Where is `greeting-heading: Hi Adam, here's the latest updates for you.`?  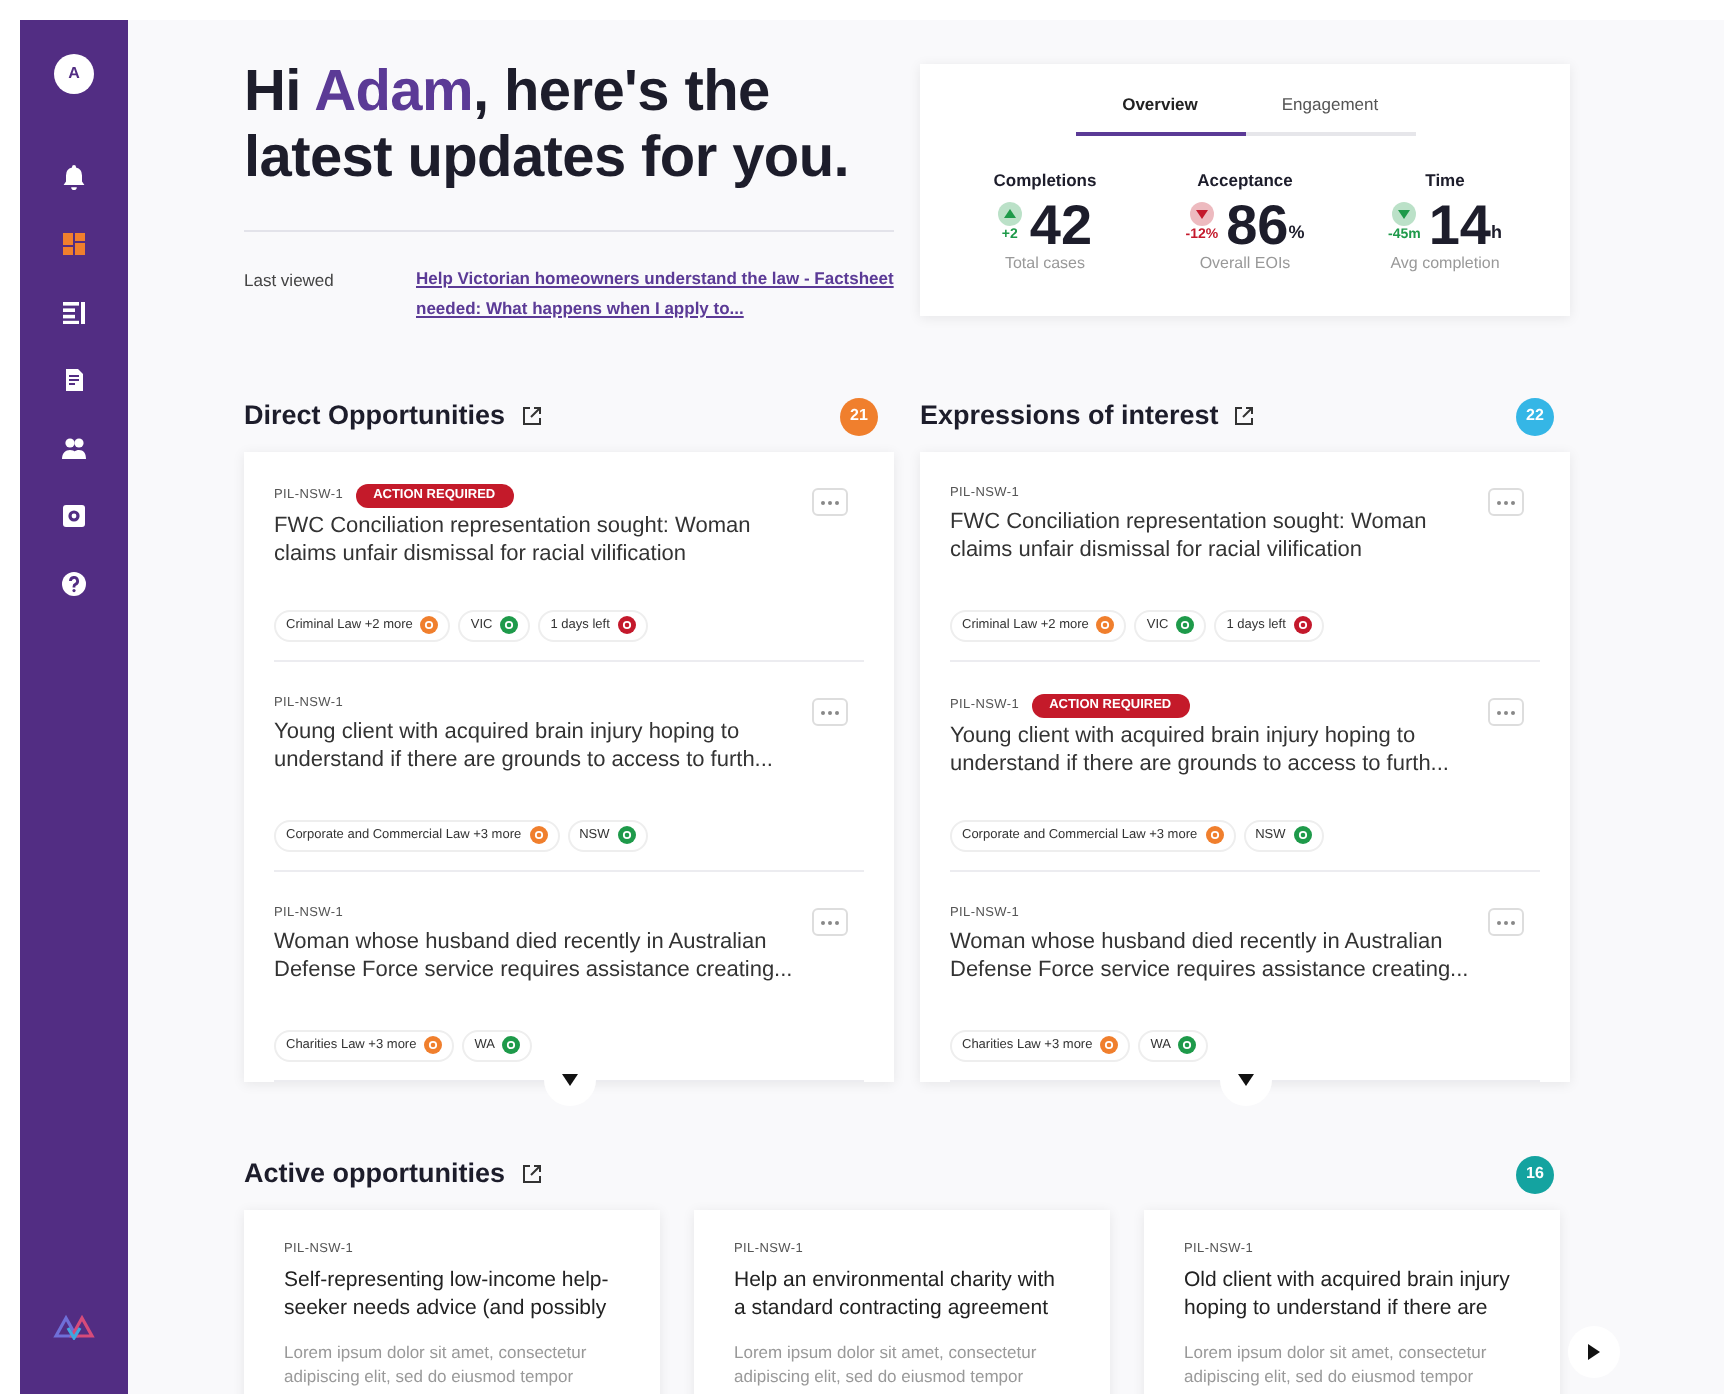
greeting-heading: Hi Adam, here's the latest updates for you. is located at coordinates (547, 126).